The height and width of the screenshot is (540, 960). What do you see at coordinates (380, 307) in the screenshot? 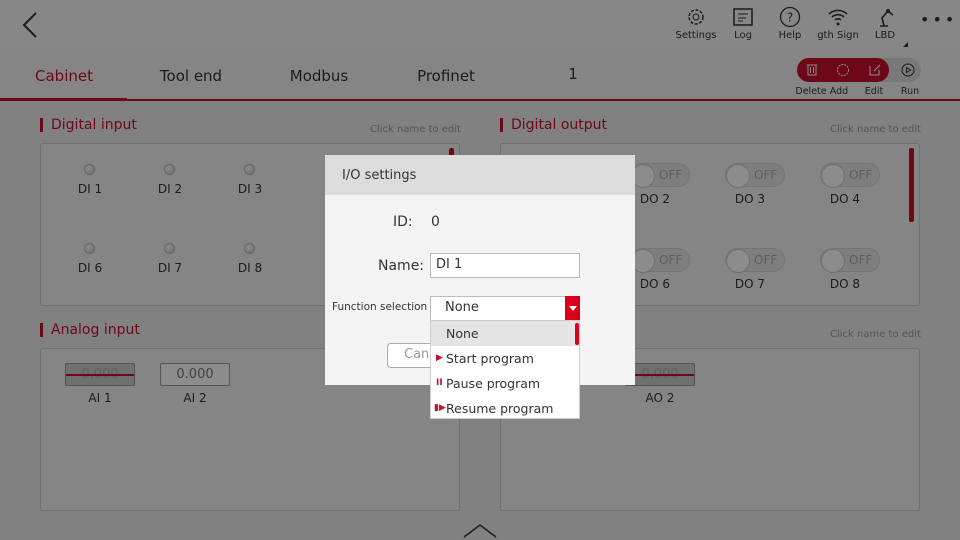
I see `function-selection-label: Function selection` at bounding box center [380, 307].